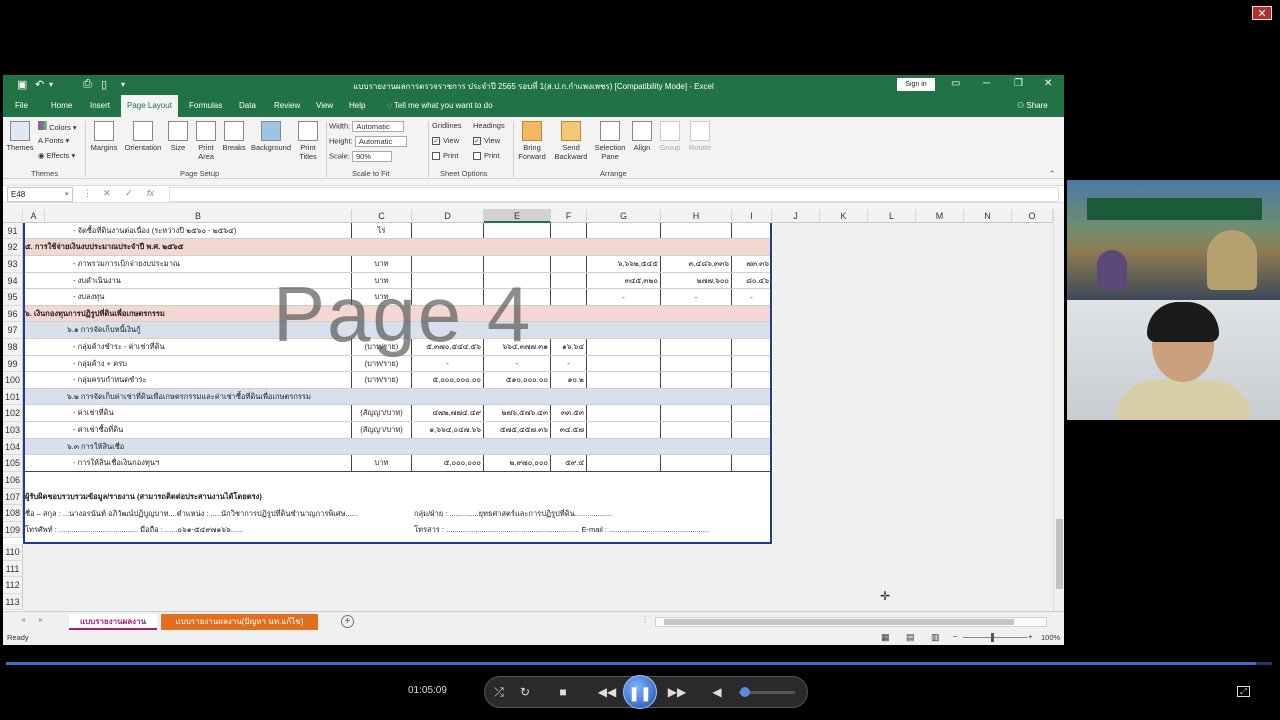 The height and width of the screenshot is (720, 1280). I want to click on cell-h: ๒๗๗,๖๐๐, so click(696, 280).